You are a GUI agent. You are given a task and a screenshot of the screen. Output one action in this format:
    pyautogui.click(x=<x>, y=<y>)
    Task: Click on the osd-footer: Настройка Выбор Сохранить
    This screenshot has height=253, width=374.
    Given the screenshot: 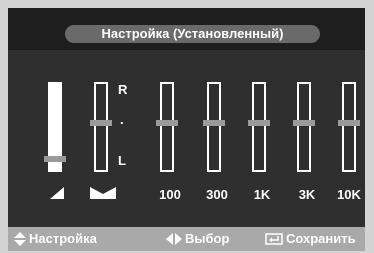 What is the action you would take?
    pyautogui.click(x=186, y=239)
    